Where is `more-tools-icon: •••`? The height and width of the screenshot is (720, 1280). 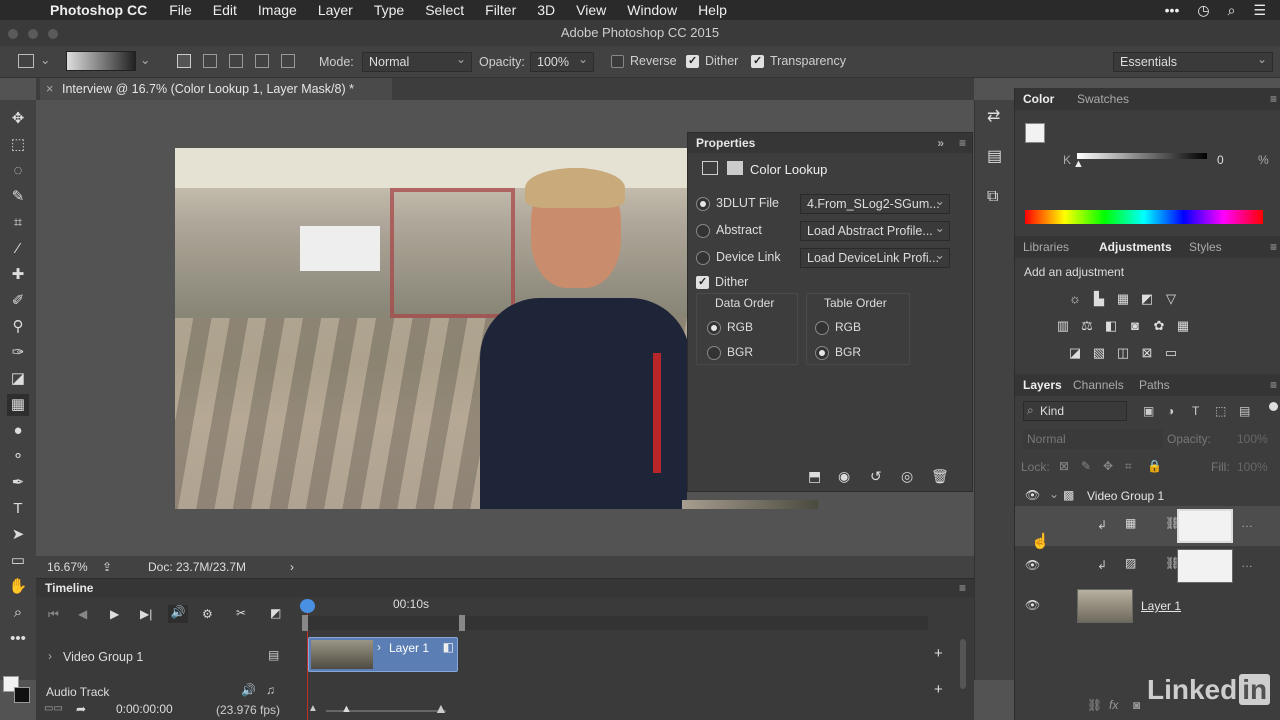 more-tools-icon: ••• is located at coordinates (18, 639).